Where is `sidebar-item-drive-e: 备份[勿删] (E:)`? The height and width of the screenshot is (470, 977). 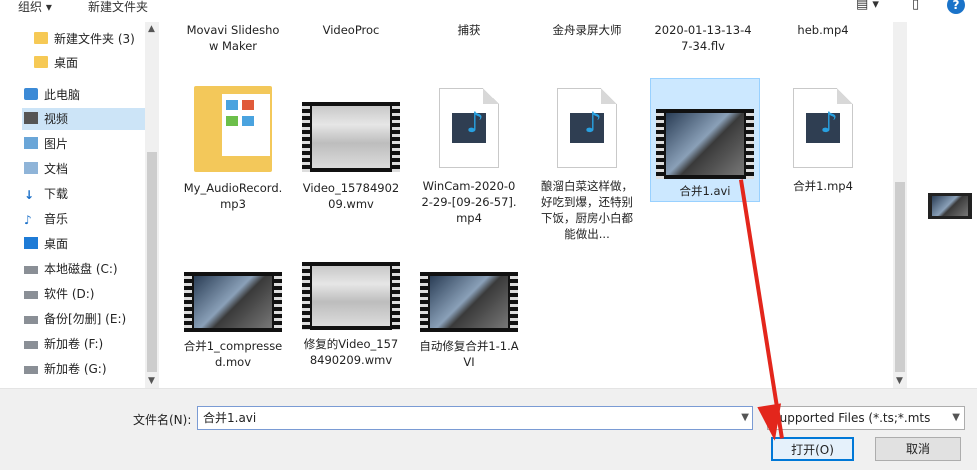 sidebar-item-drive-e: 备份[勿删] (E:) is located at coordinates (86, 319).